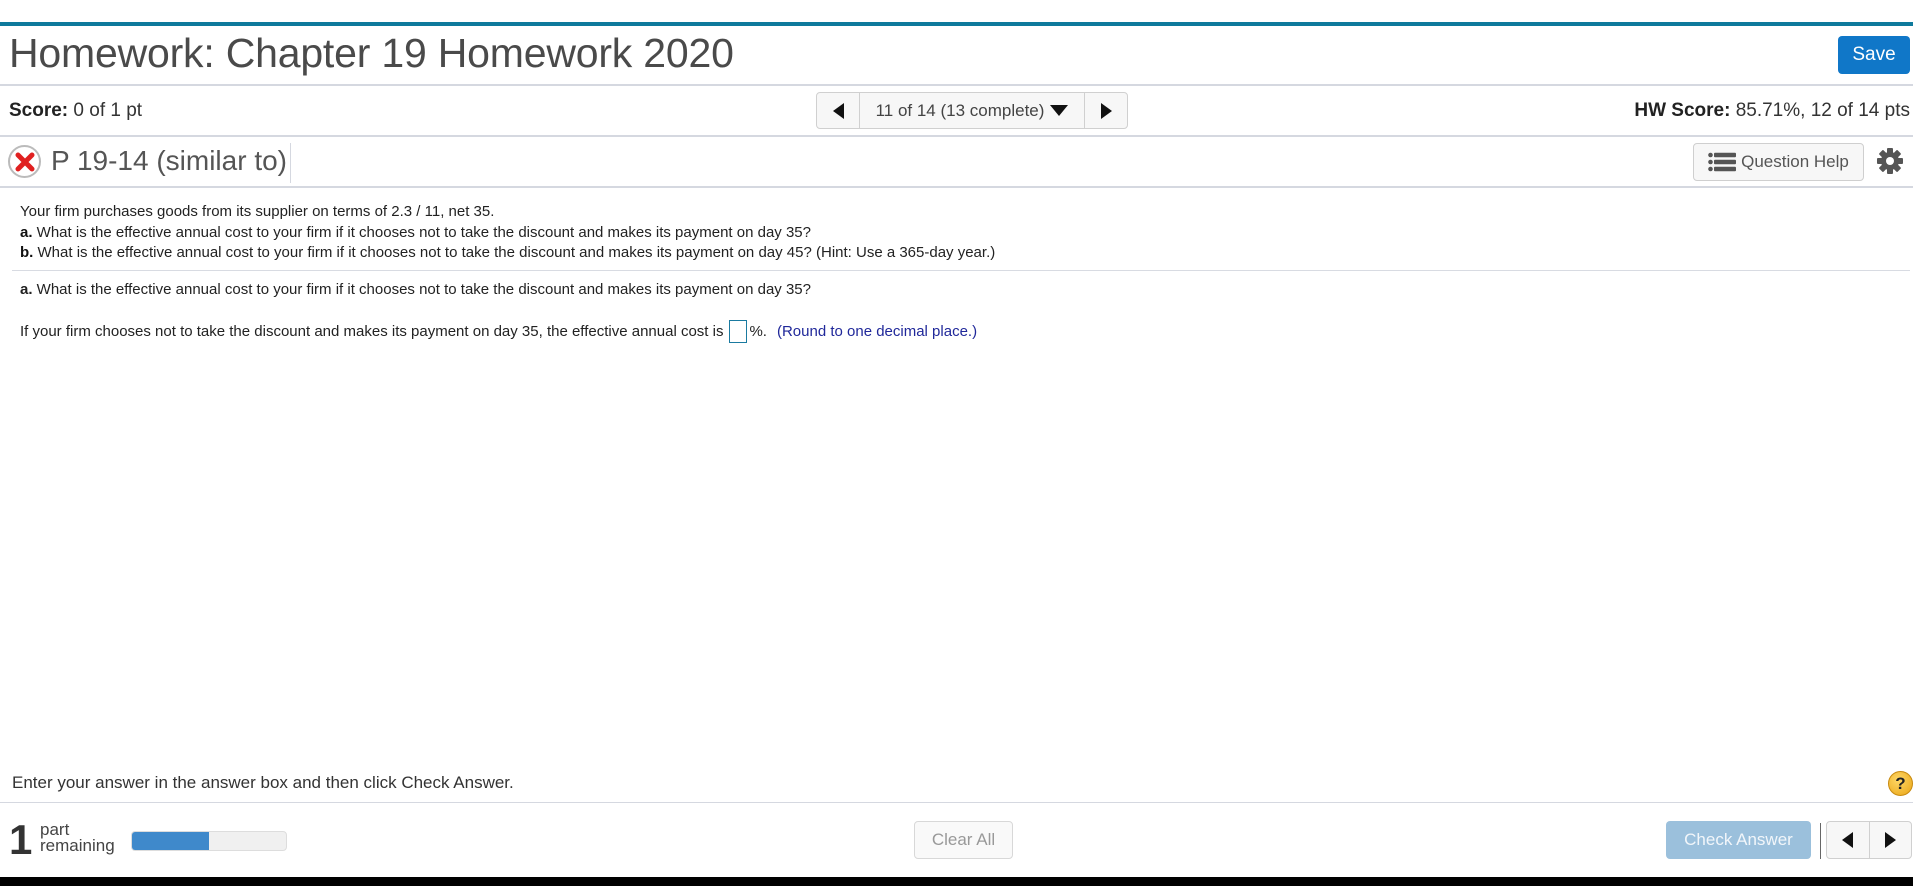 The image size is (1913, 886). Describe the element at coordinates (1682, 110) in the screenshot. I see `hw-score-label: HW Score:` at that location.